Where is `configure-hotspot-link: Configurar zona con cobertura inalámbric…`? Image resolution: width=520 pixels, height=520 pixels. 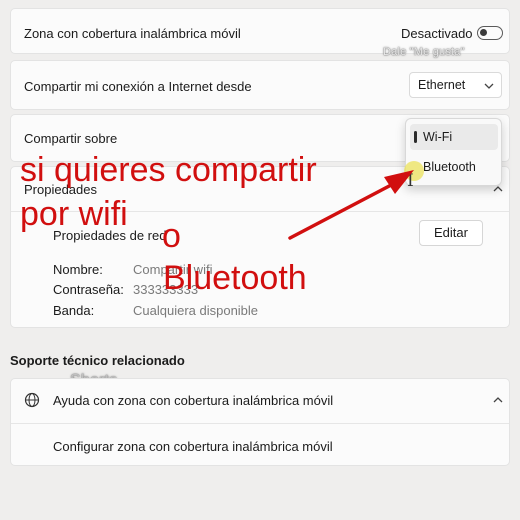
configure-hotspot-link: Configurar zona con cobertura inalámbric… is located at coordinates (193, 446).